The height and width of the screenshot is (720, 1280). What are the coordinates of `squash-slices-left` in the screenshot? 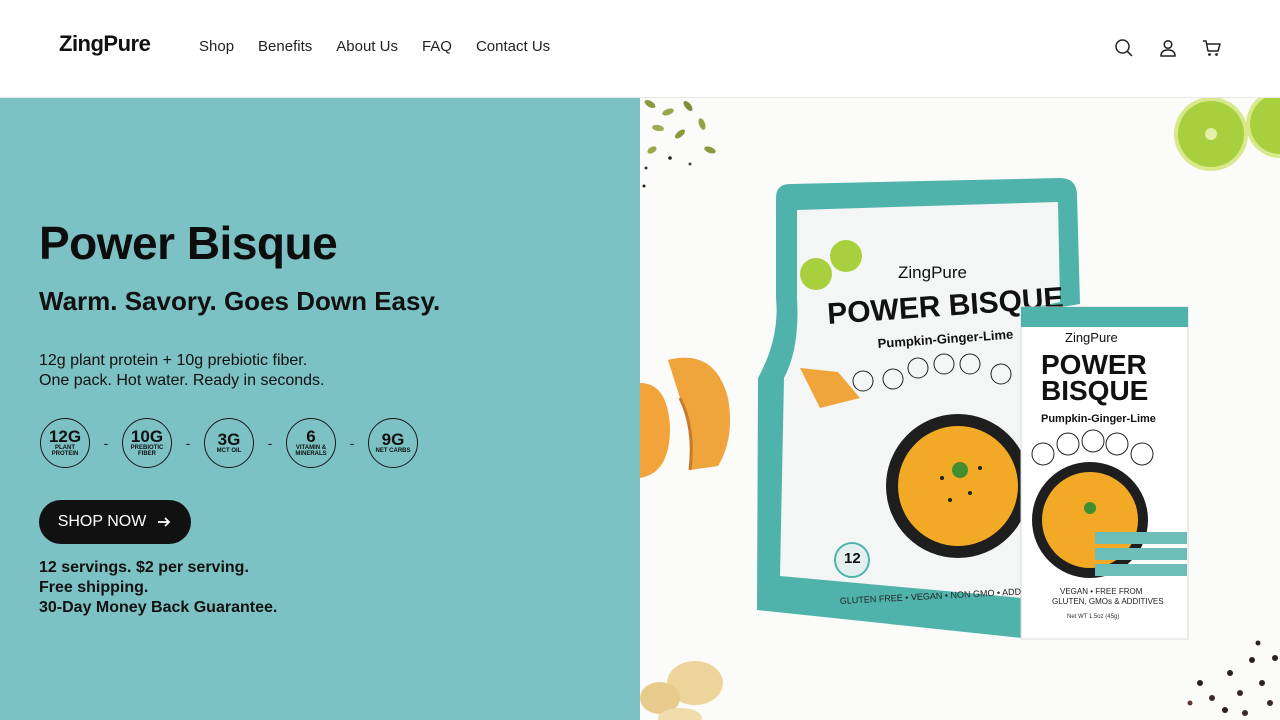 It's located at (685, 417).